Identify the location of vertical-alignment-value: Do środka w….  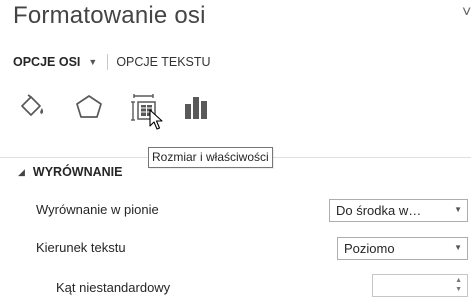
(379, 210).